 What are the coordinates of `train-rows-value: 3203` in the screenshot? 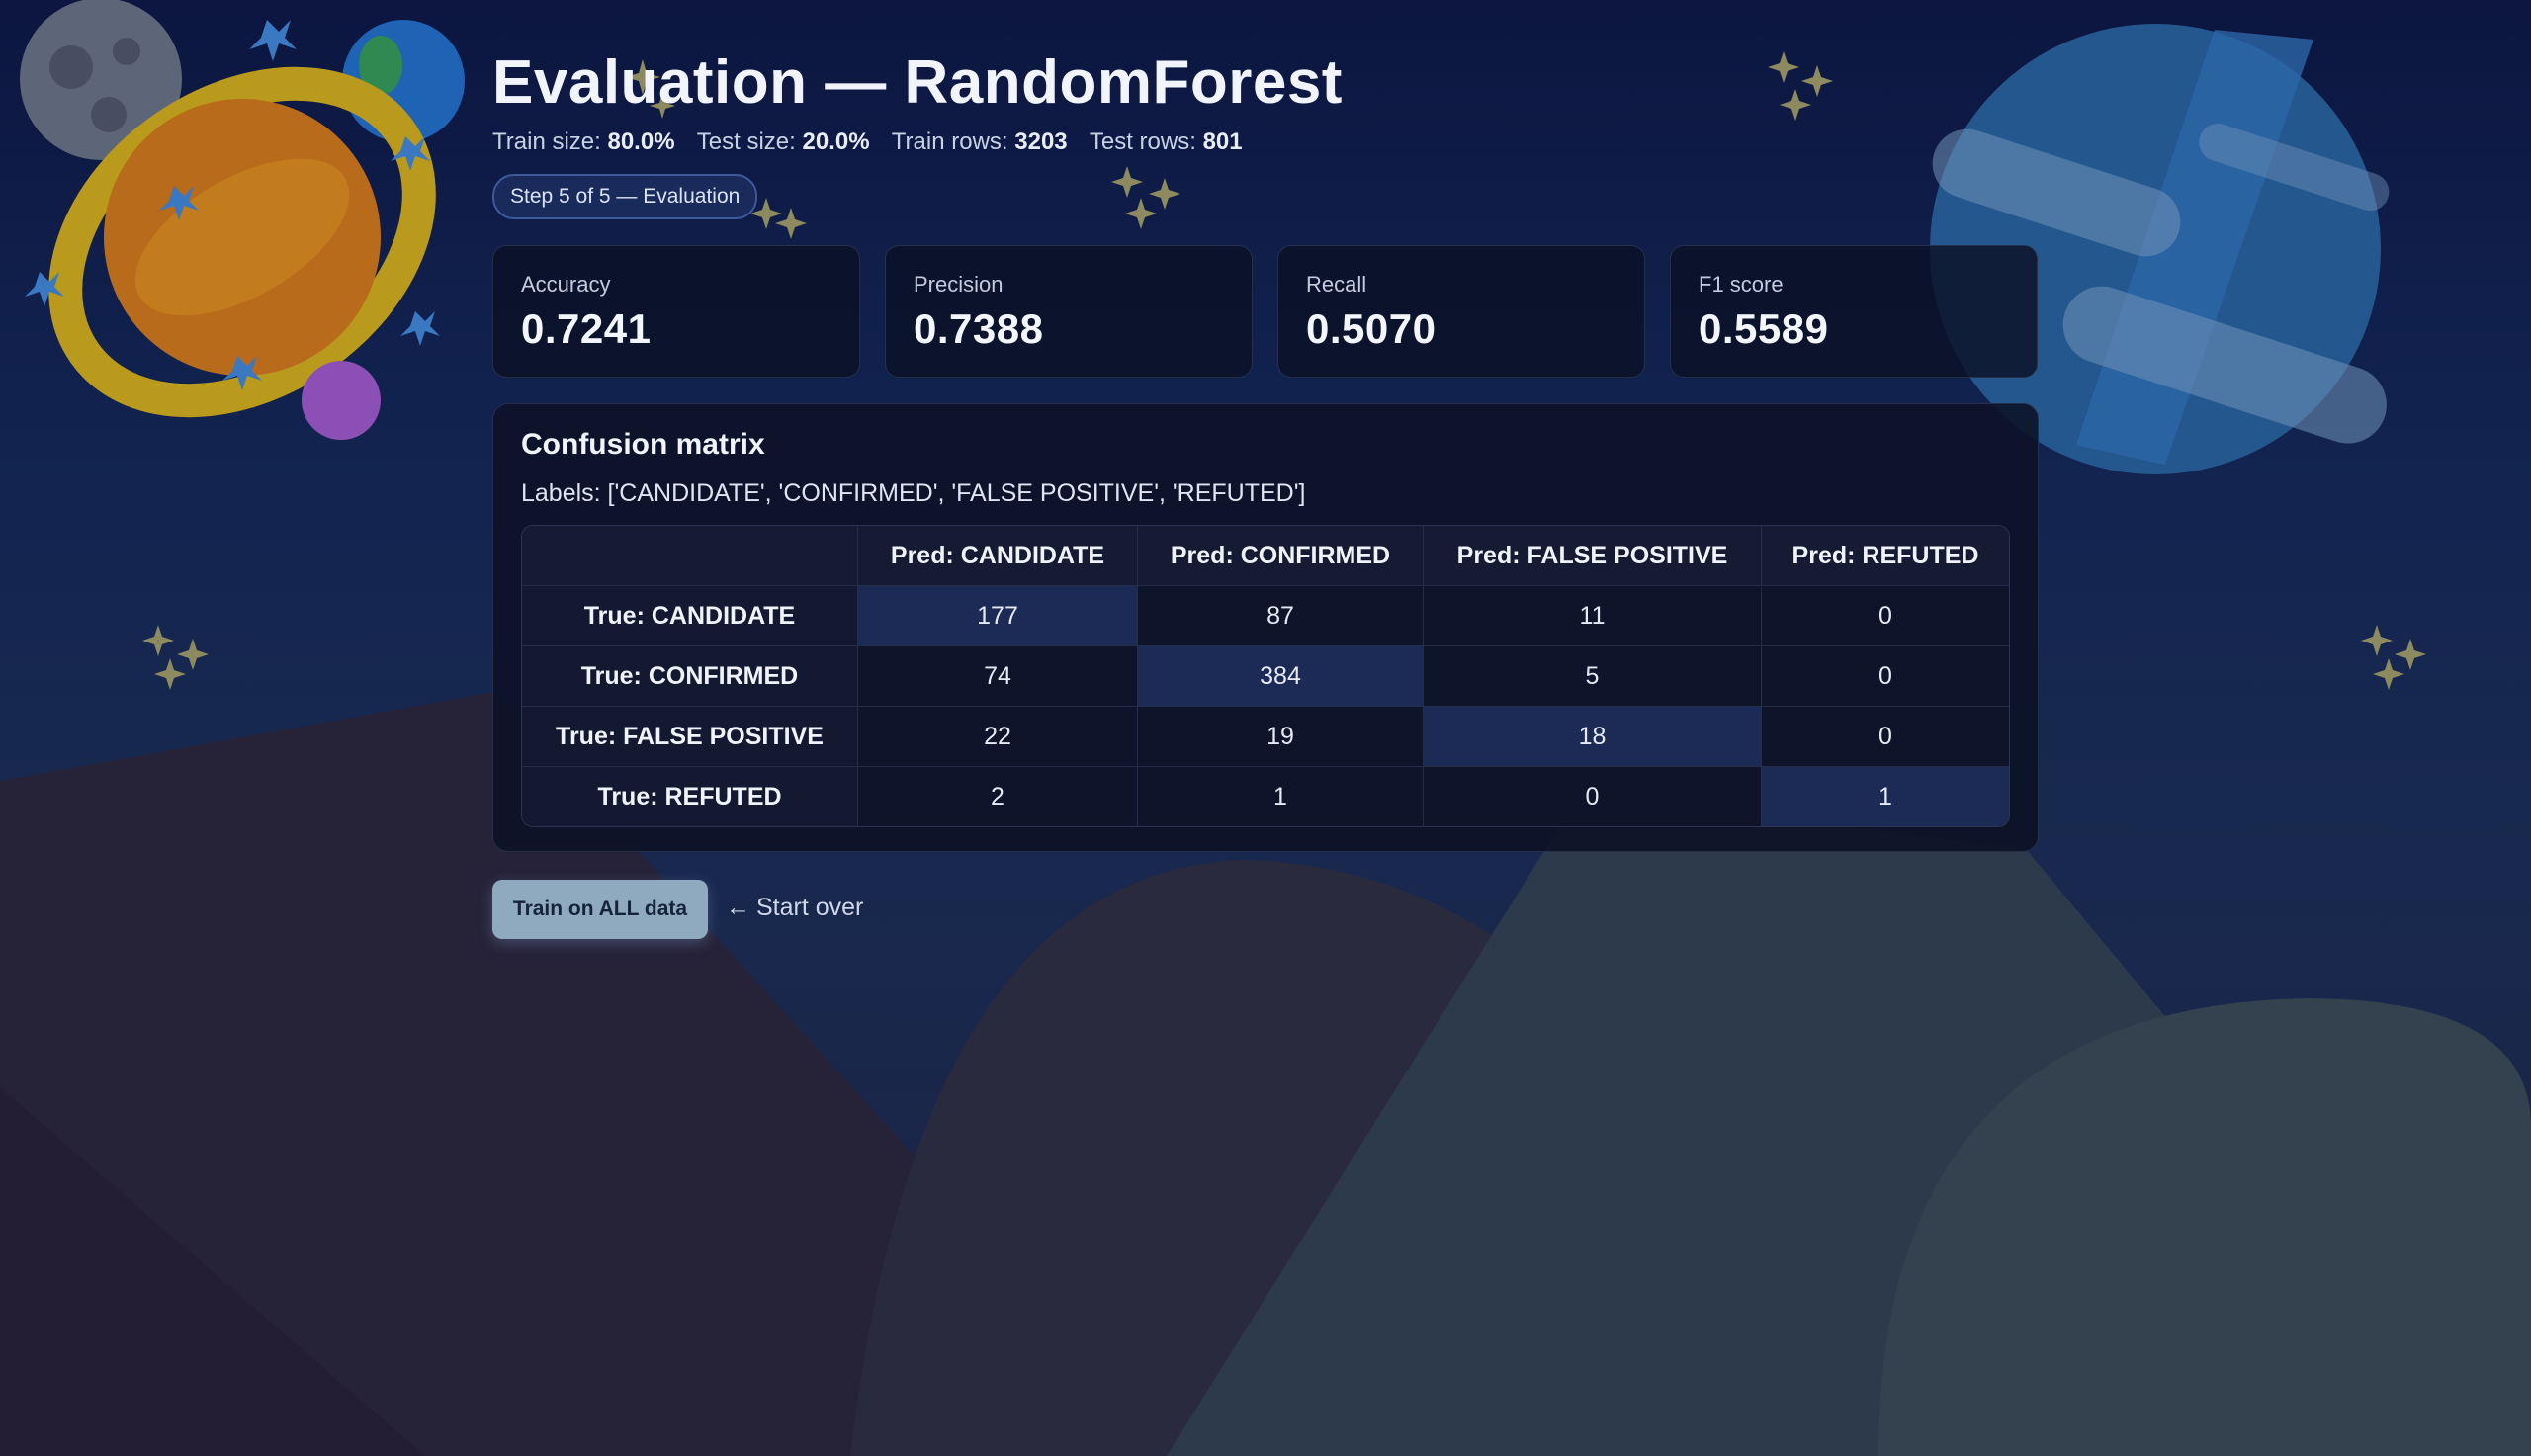 It's located at (1041, 141).